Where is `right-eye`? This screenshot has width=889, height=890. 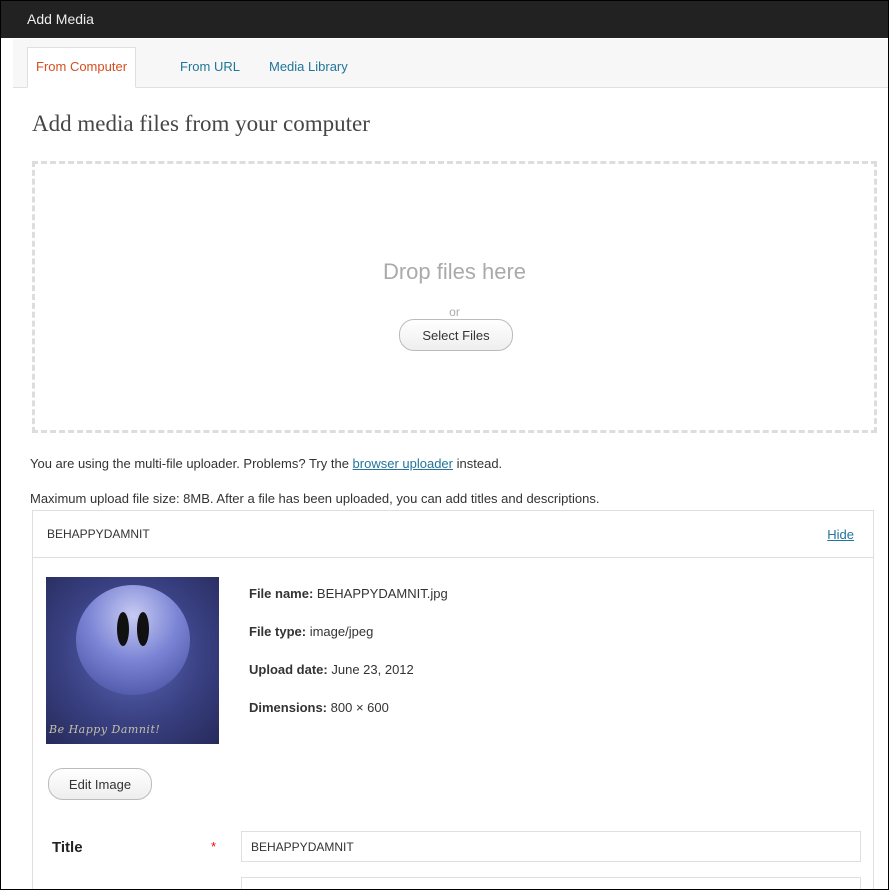
right-eye is located at coordinates (143, 629).